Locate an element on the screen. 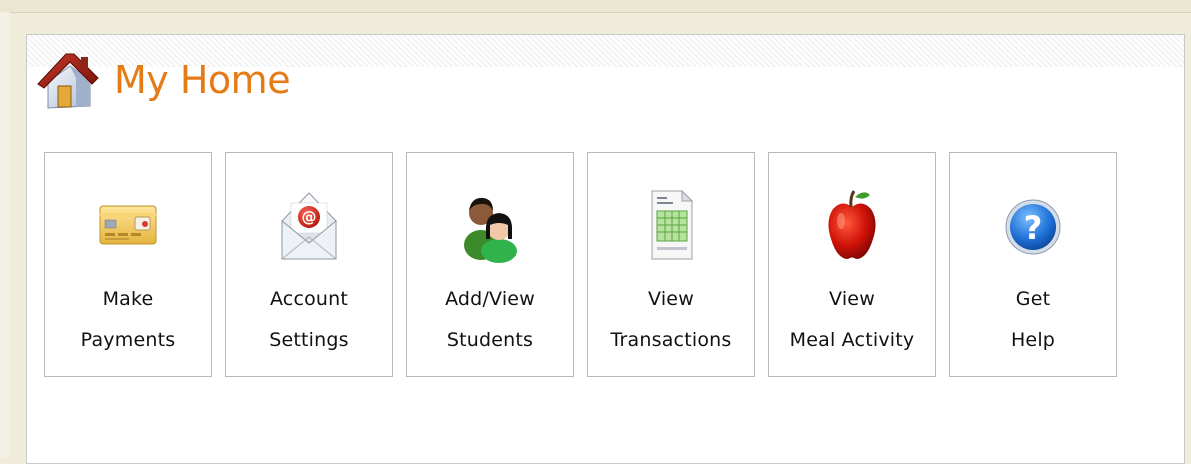 The image size is (1191, 464). tile-label-line: Help is located at coordinates (1033, 340).